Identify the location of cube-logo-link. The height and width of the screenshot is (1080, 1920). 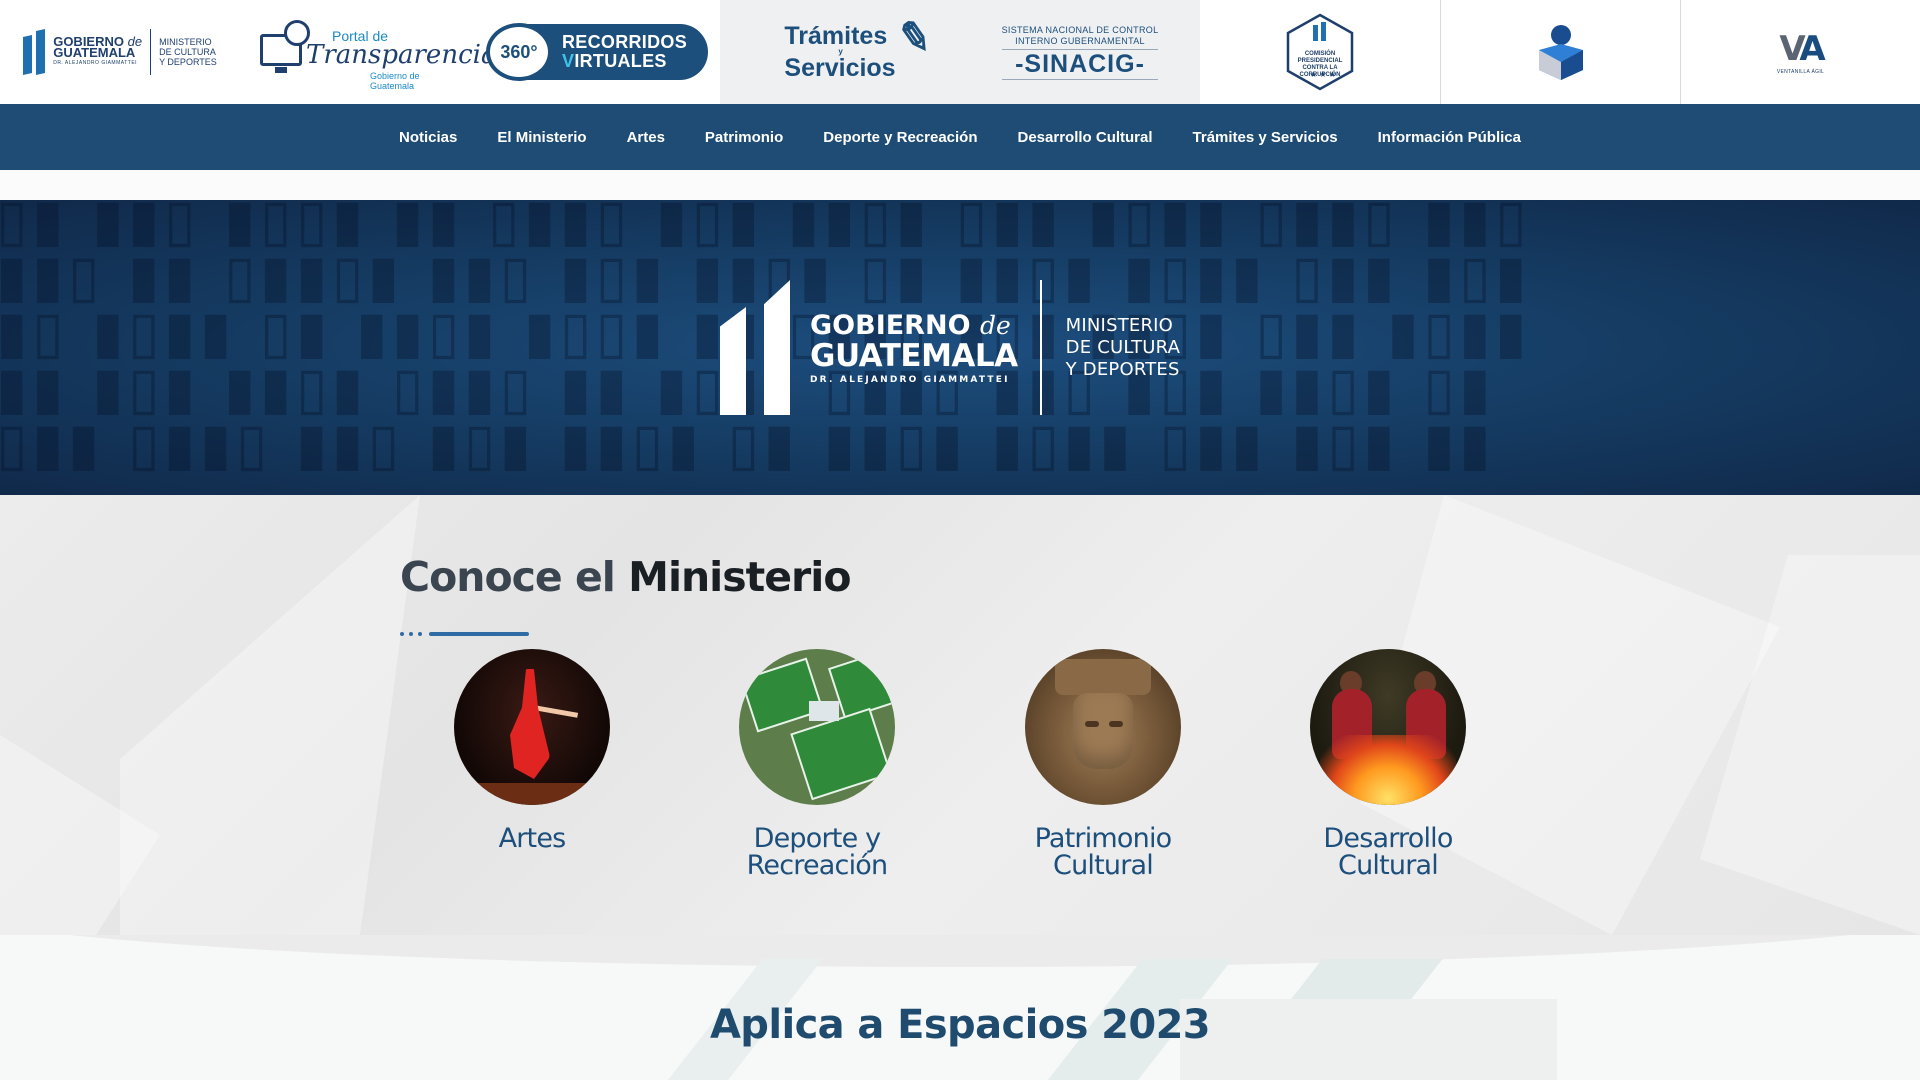
(1560, 52).